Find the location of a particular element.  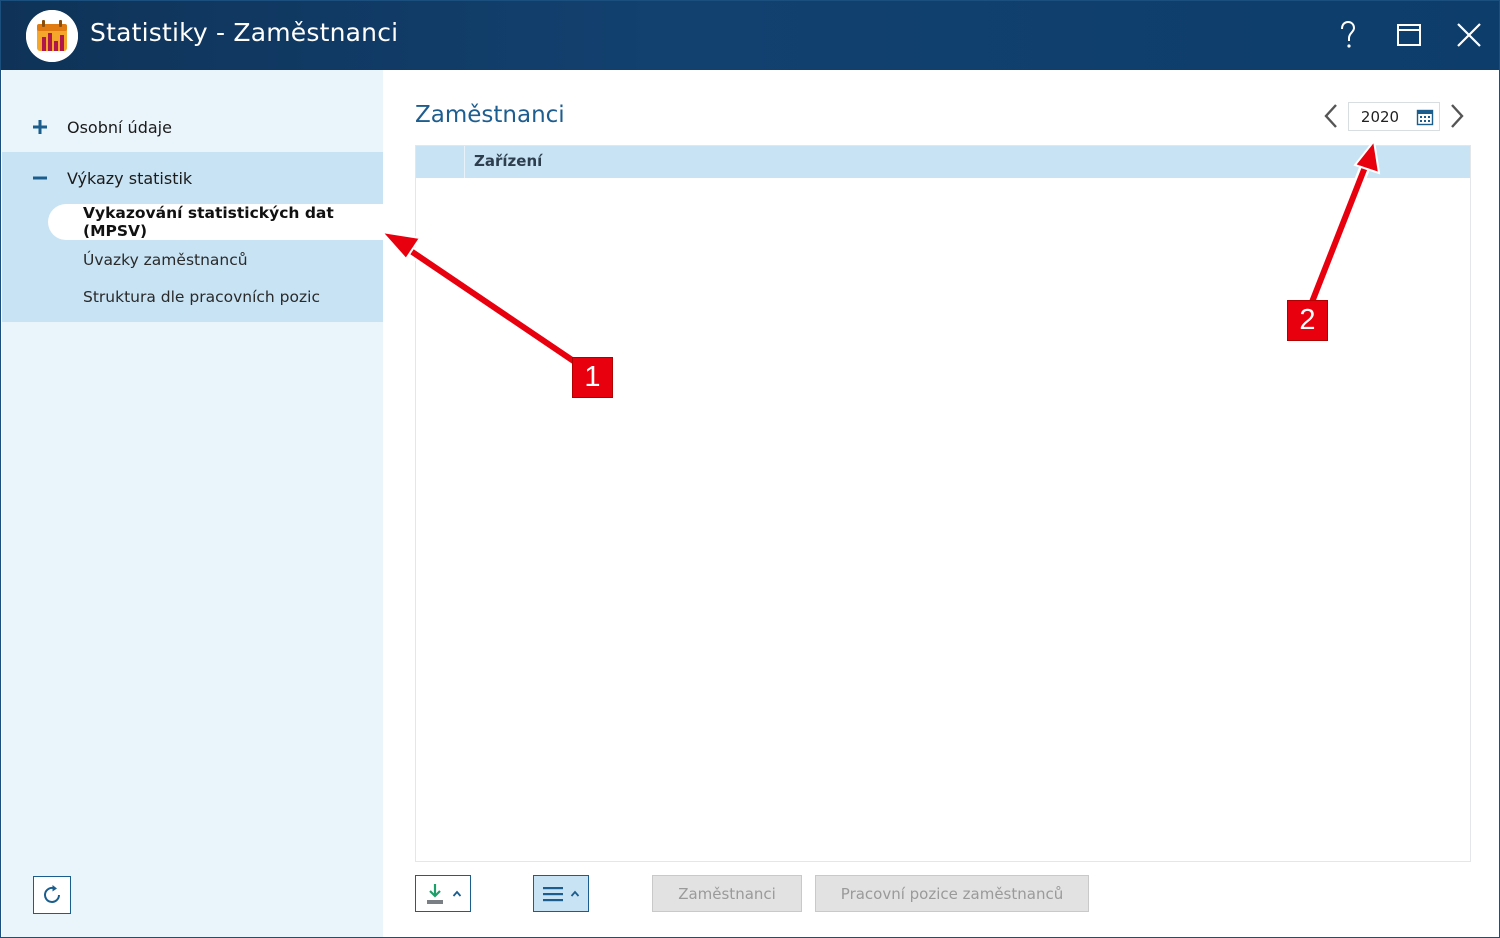

help-icon is located at coordinates (1348, 34).